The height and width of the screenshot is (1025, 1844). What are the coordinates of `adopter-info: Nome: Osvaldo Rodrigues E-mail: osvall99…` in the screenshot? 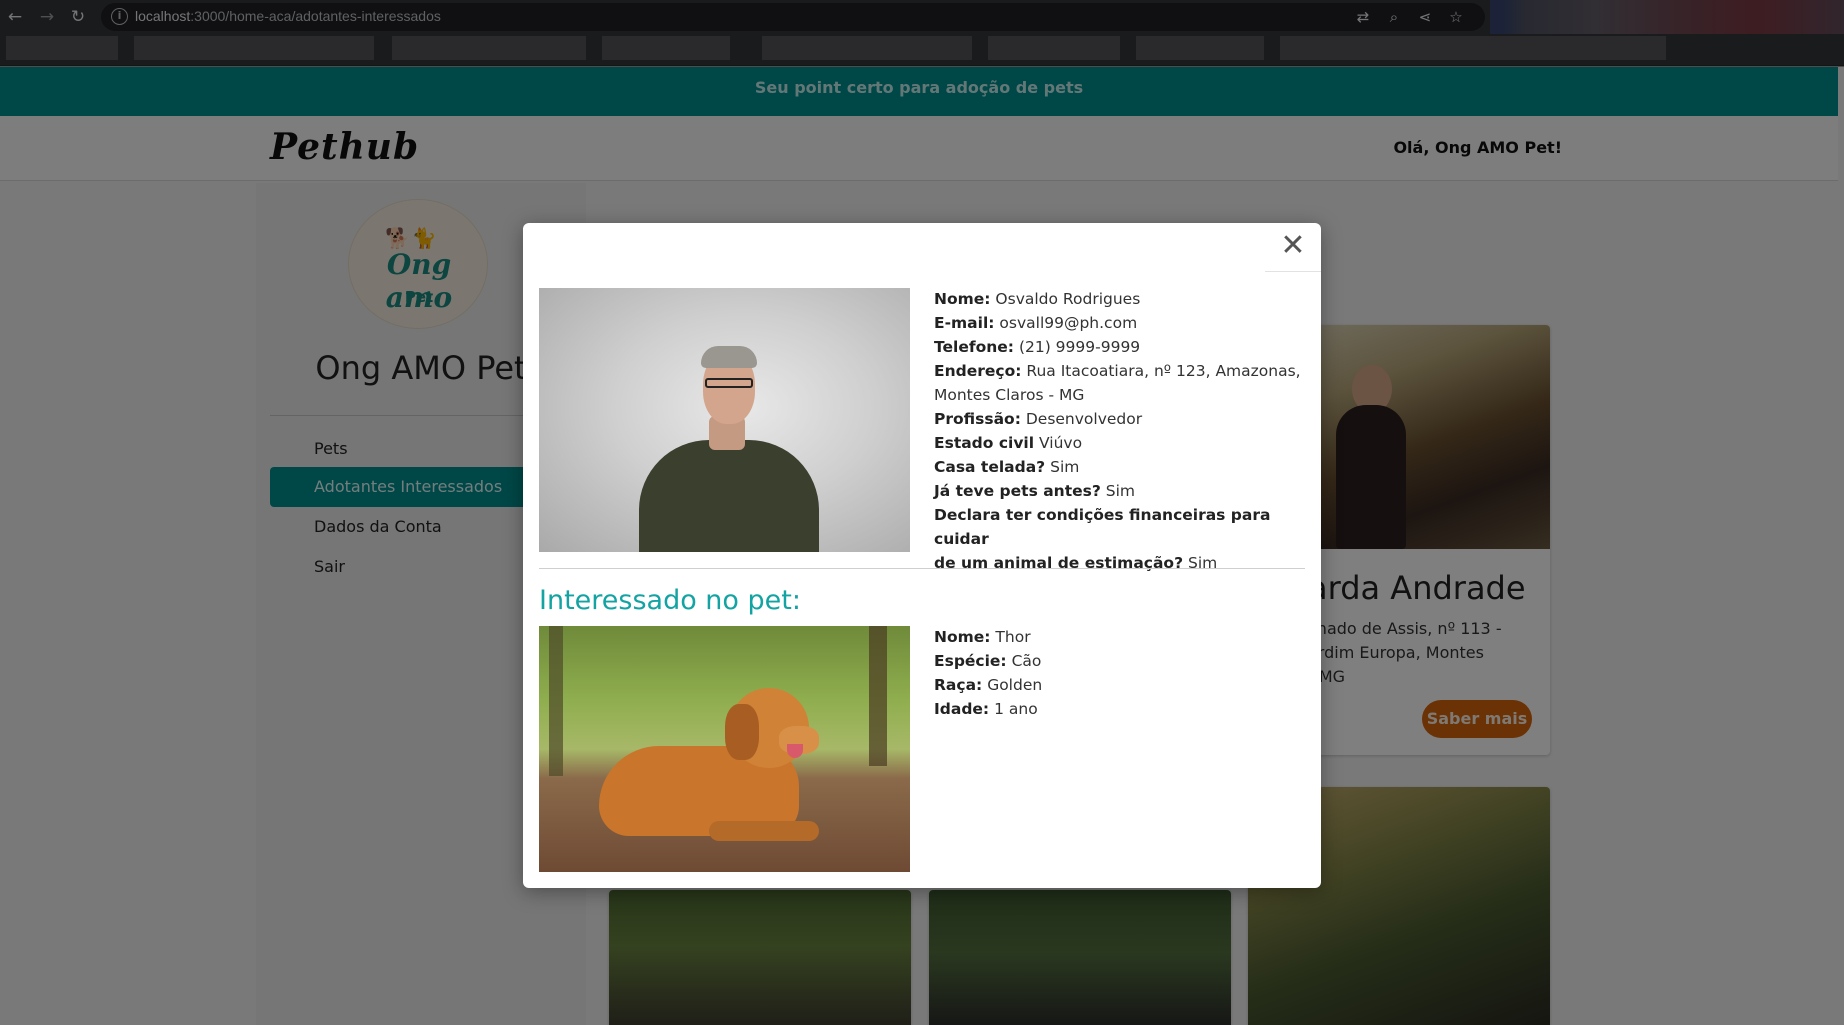 It's located at (1127, 431).